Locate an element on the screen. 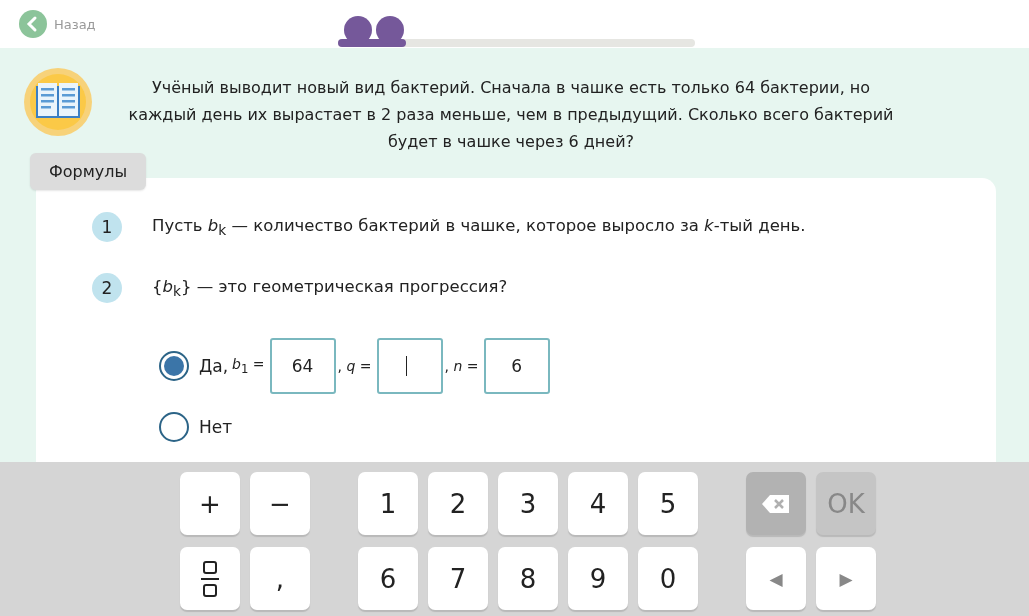 The width and height of the screenshot is (1029, 616). option-label: Да, is located at coordinates (214, 366).